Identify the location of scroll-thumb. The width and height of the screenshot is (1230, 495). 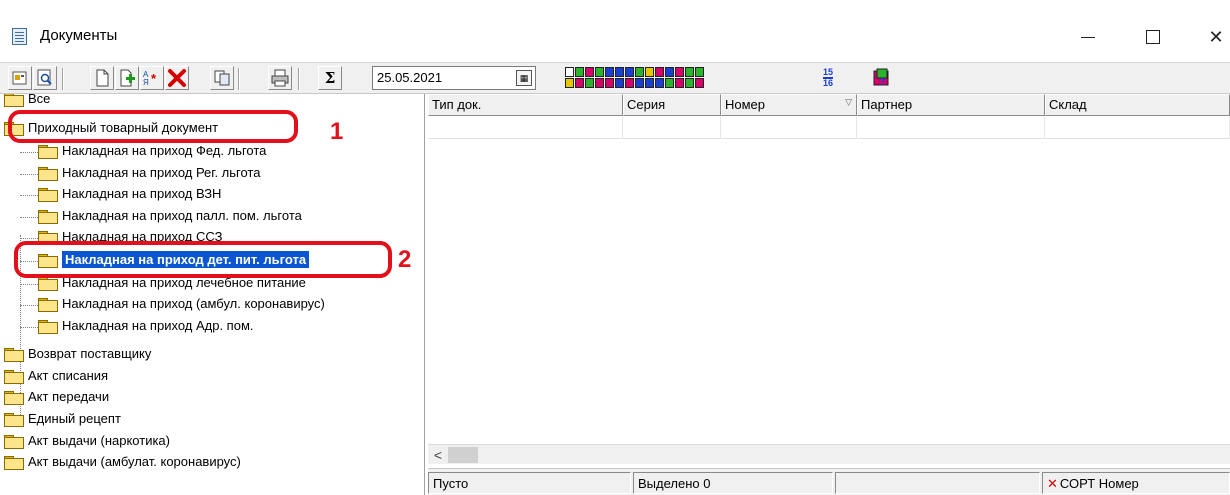
(463, 455).